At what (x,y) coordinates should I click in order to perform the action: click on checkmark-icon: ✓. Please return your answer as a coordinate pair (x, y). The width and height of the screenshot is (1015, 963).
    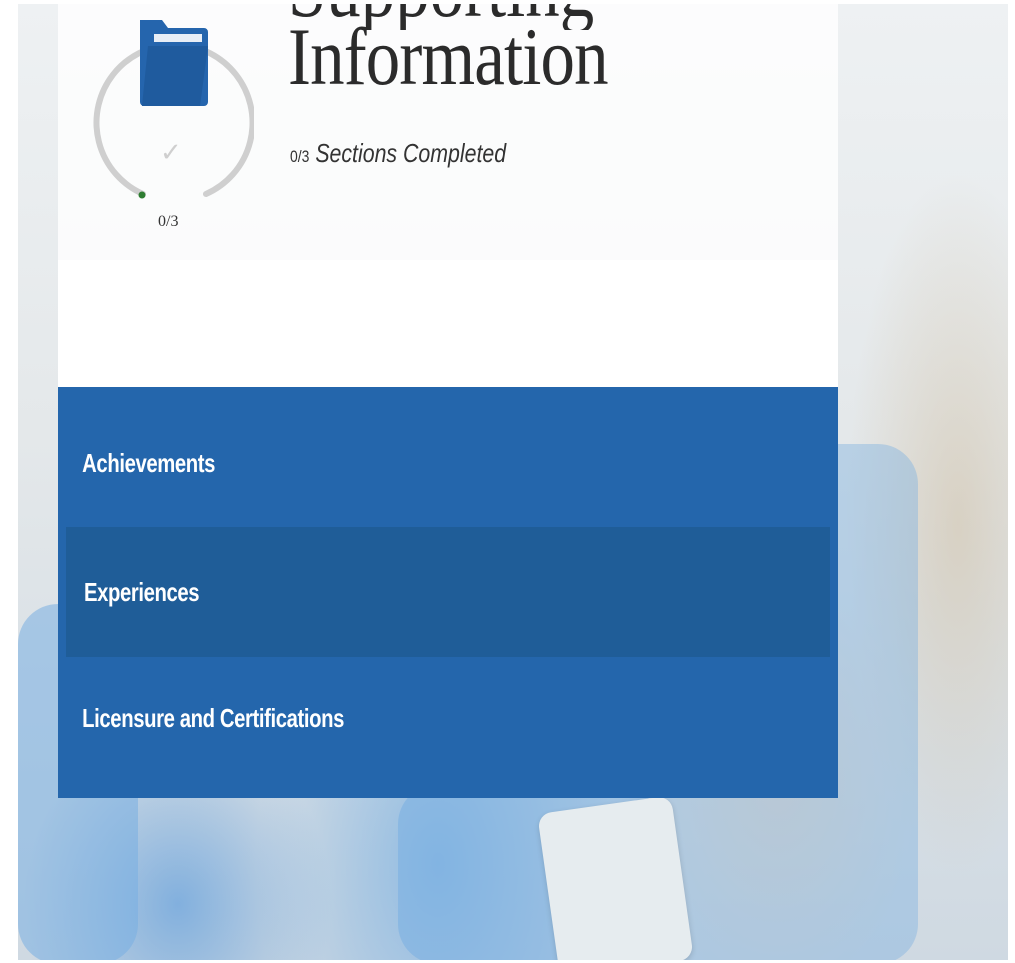
    Looking at the image, I should click on (171, 153).